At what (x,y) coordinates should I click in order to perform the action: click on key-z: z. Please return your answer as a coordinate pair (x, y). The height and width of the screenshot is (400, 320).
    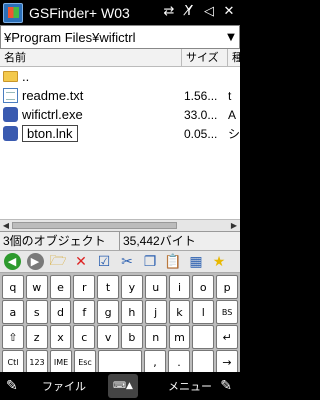
    Looking at the image, I should click on (36, 337).